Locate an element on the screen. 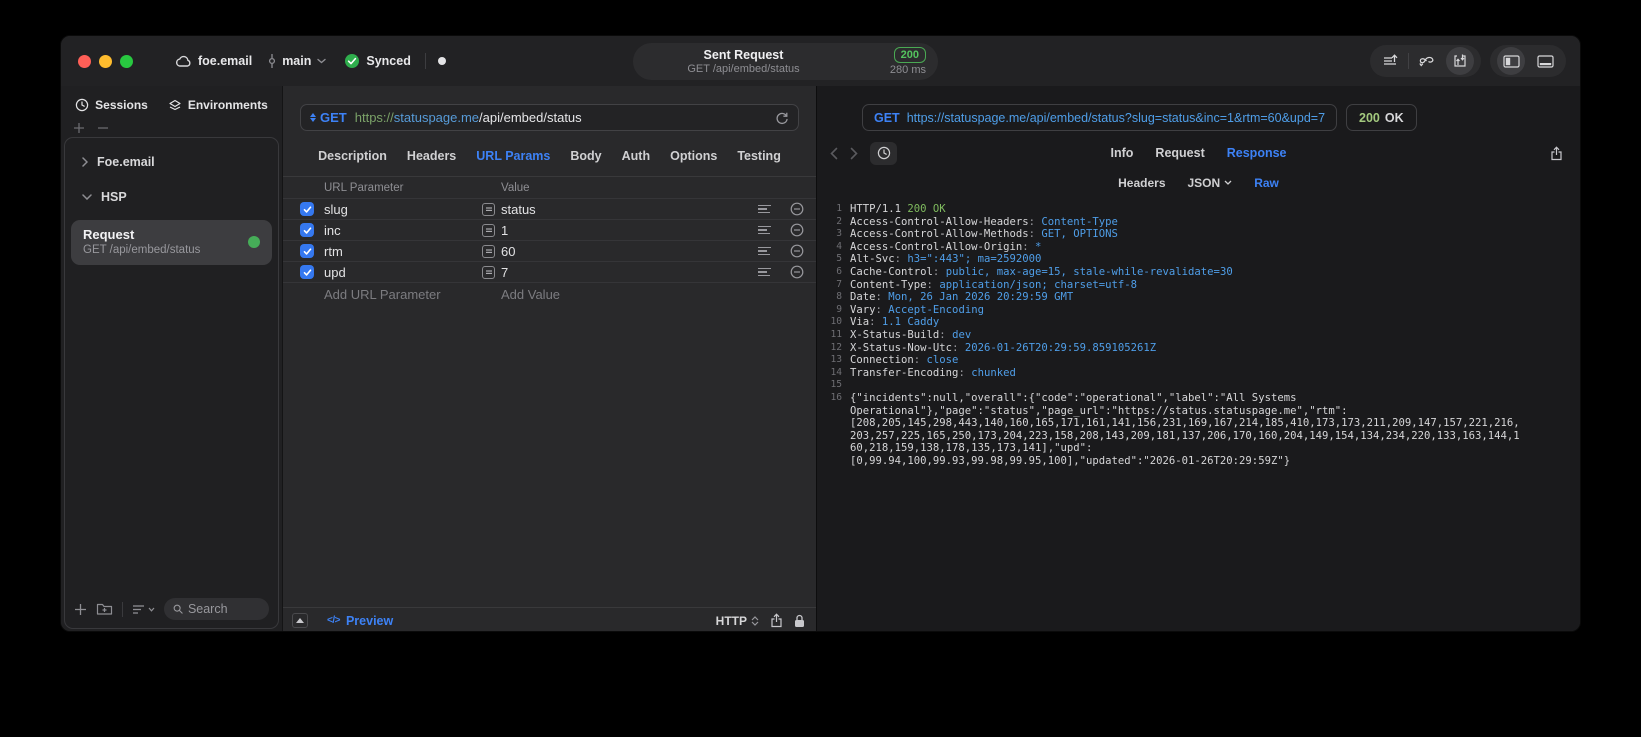 The image size is (1641, 737). lock-icon is located at coordinates (799, 620).